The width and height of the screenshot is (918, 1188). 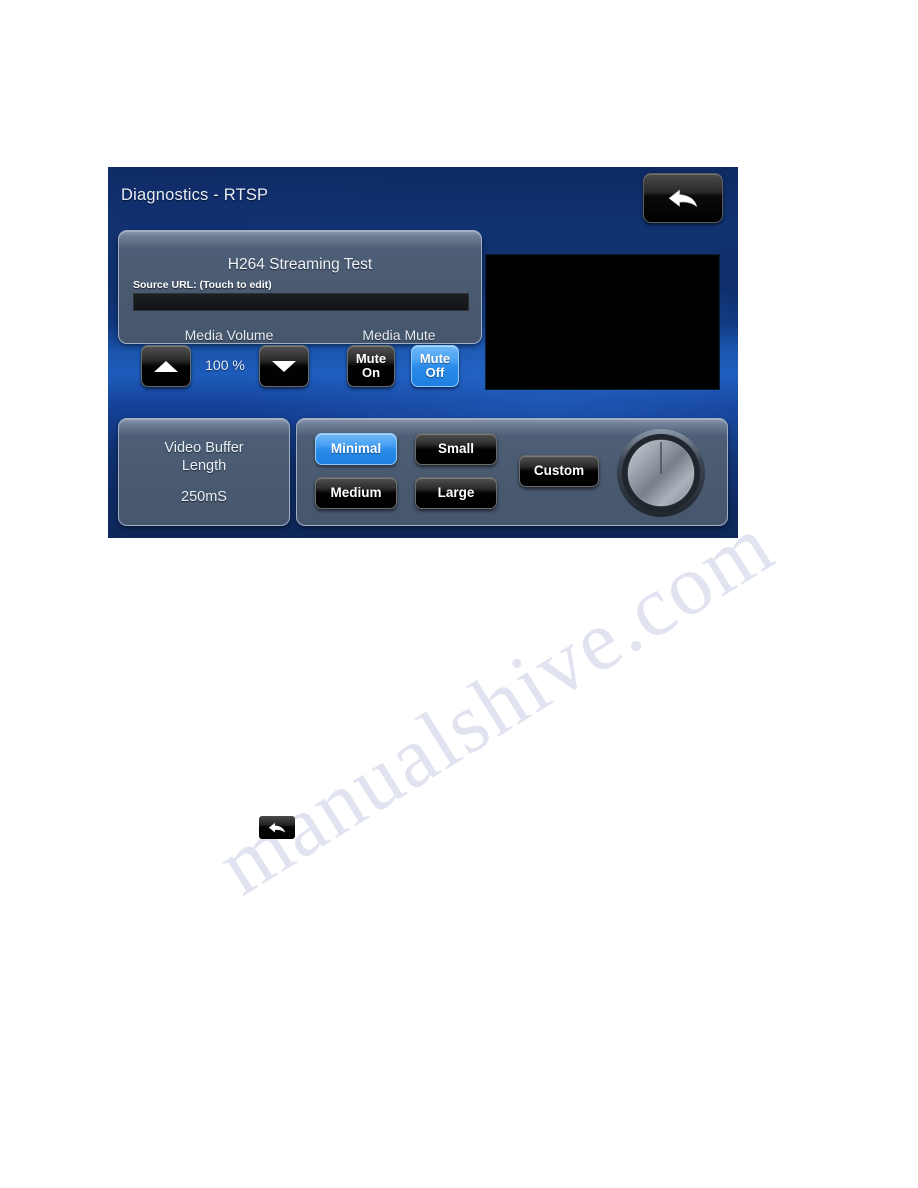 I want to click on volume-value: 100 %, so click(x=225, y=365).